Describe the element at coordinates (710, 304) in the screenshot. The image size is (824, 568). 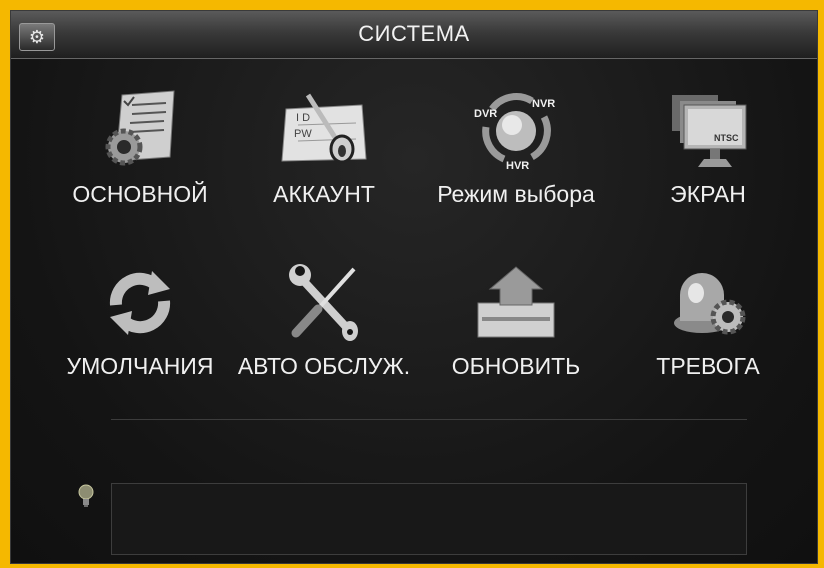
I see `alarm-siren-gear-icon` at that location.